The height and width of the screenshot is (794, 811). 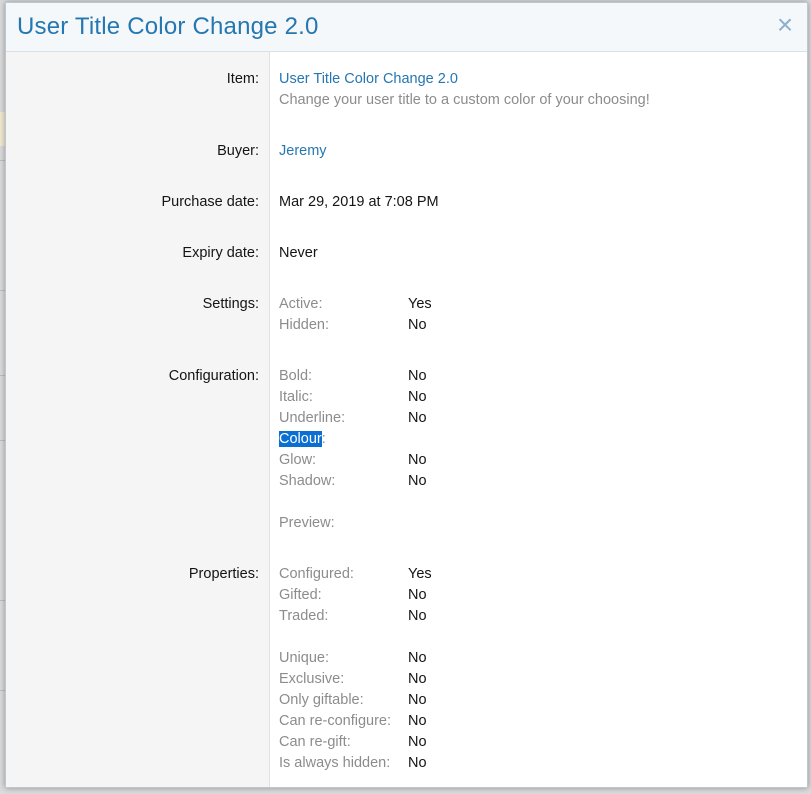 What do you see at coordinates (304, 658) in the screenshot?
I see `unique-label: Unique:` at bounding box center [304, 658].